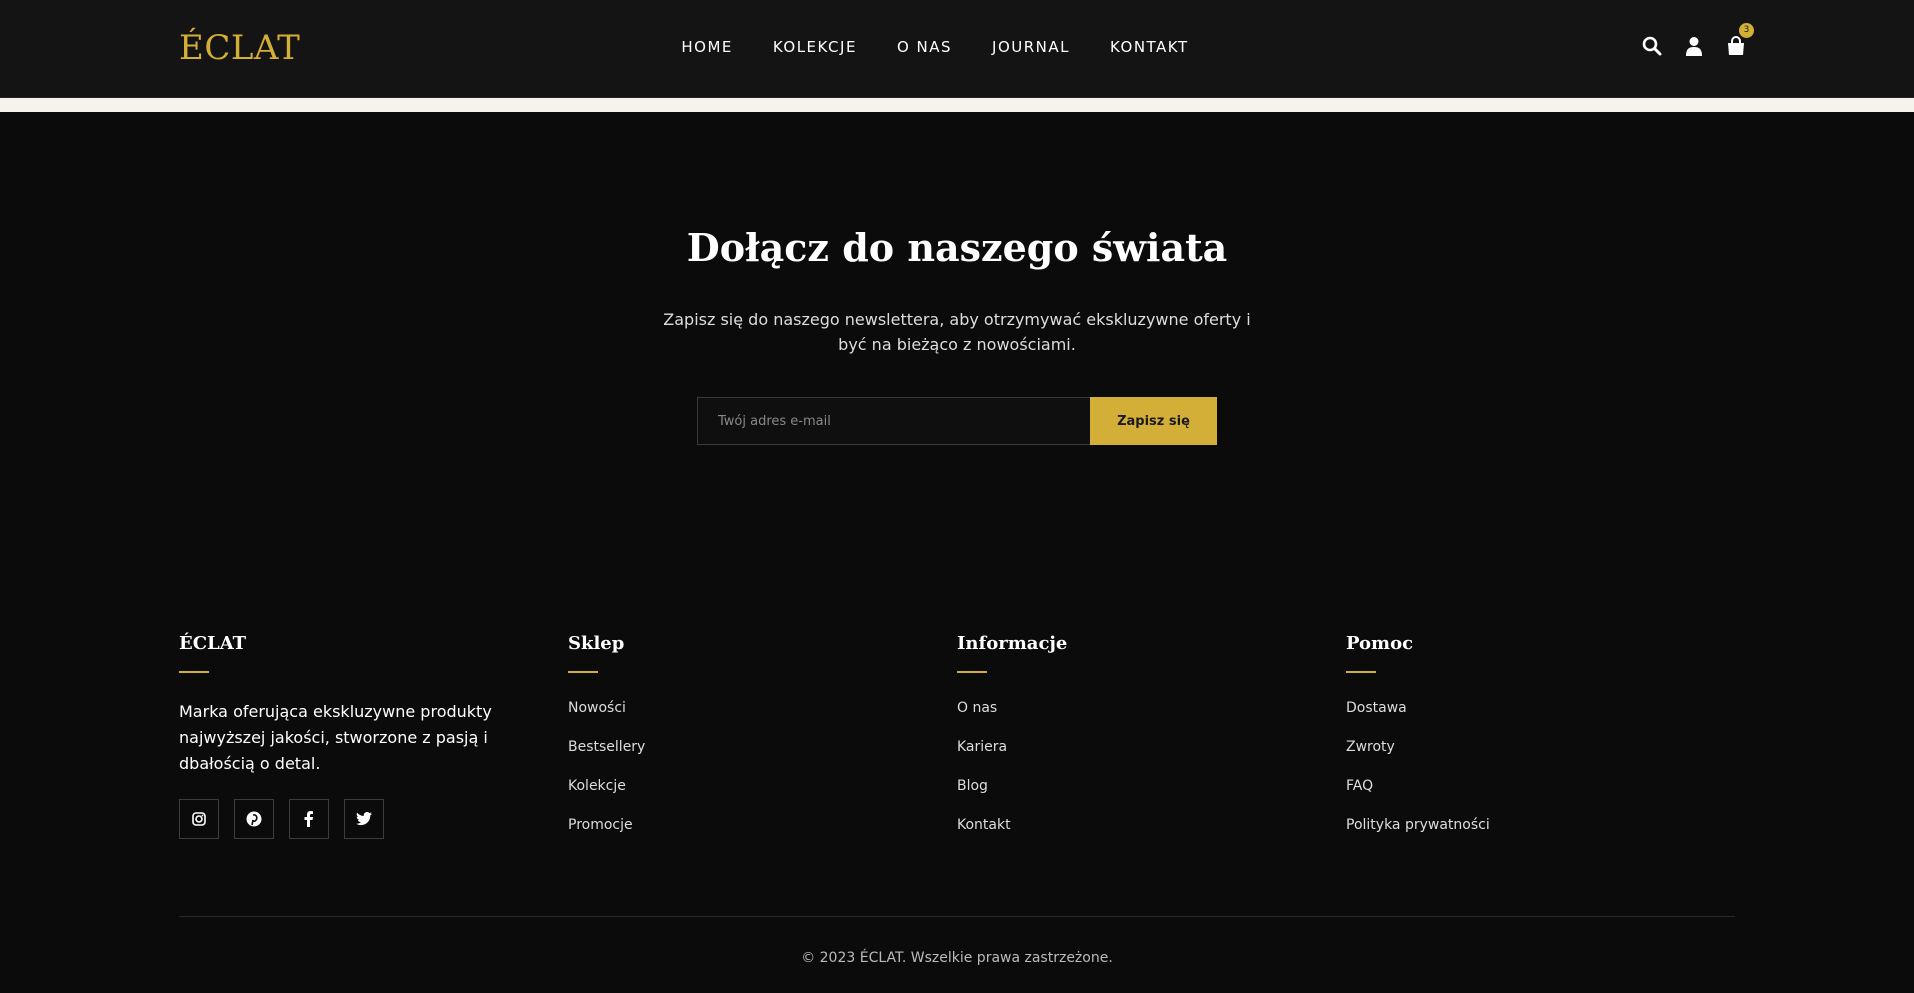  Describe the element at coordinates (893, 421) in the screenshot. I see `email-field` at that location.